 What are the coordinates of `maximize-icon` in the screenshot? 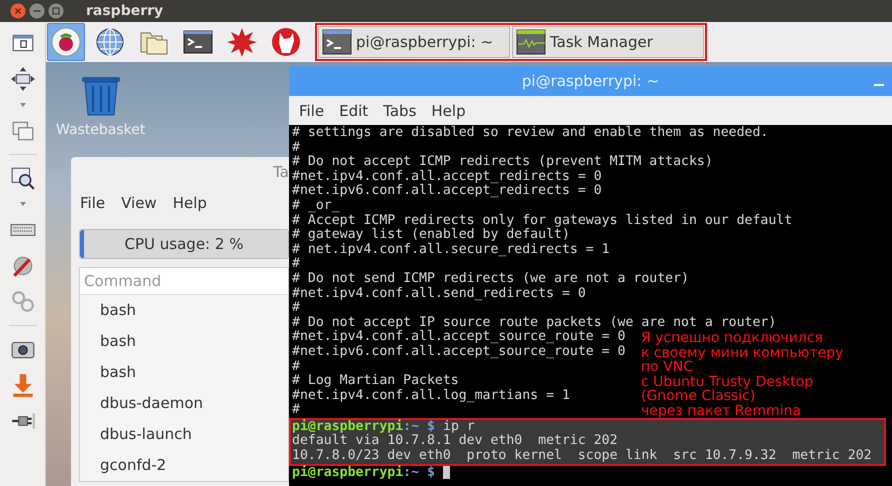 It's located at (56, 11).